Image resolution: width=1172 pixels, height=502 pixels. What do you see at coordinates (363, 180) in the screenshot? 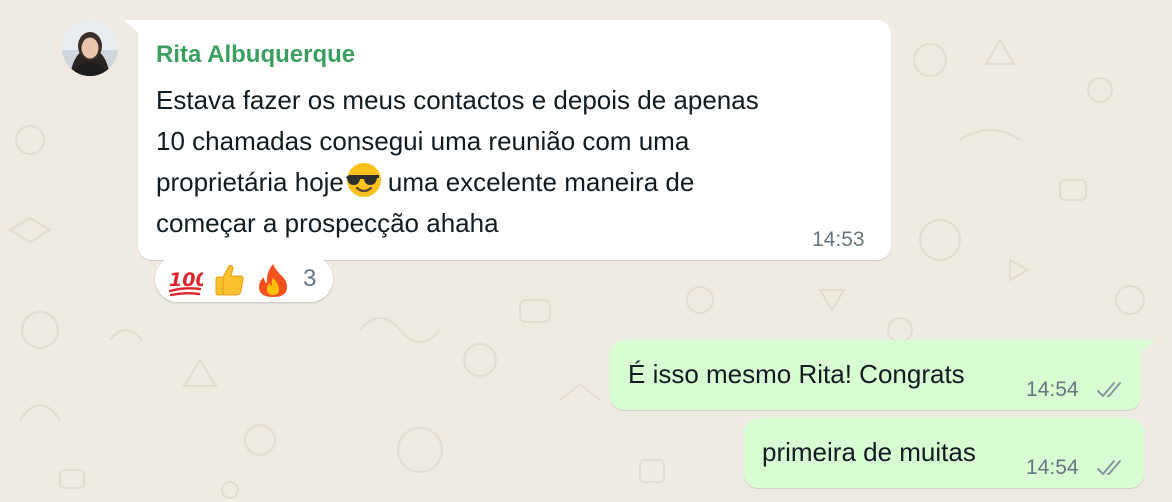
I see `sunglasses-emoji-icon` at bounding box center [363, 180].